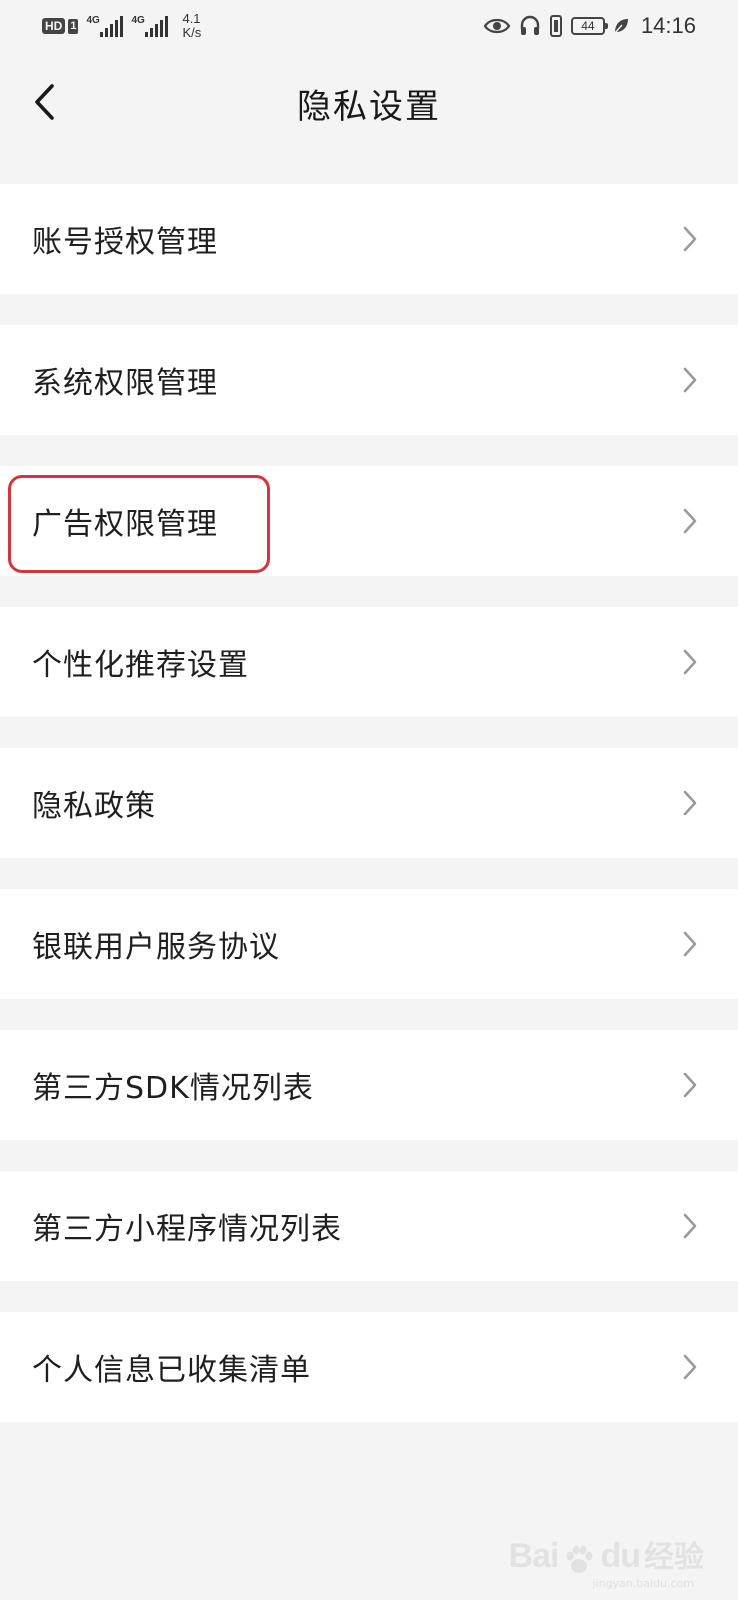 This screenshot has width=738, height=1600. What do you see at coordinates (369, 662) in the screenshot?
I see `list-item-personalized-recommendation: 个性化推荐设置` at bounding box center [369, 662].